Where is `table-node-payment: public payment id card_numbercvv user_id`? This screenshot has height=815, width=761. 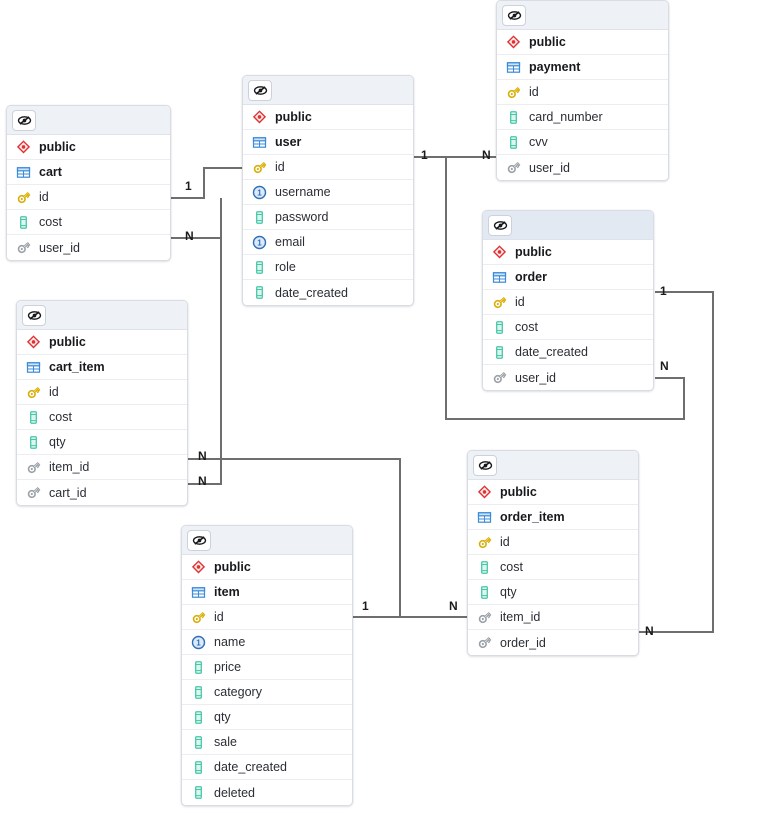
table-node-payment: public payment id card_numbercvv user_id is located at coordinates (582, 90).